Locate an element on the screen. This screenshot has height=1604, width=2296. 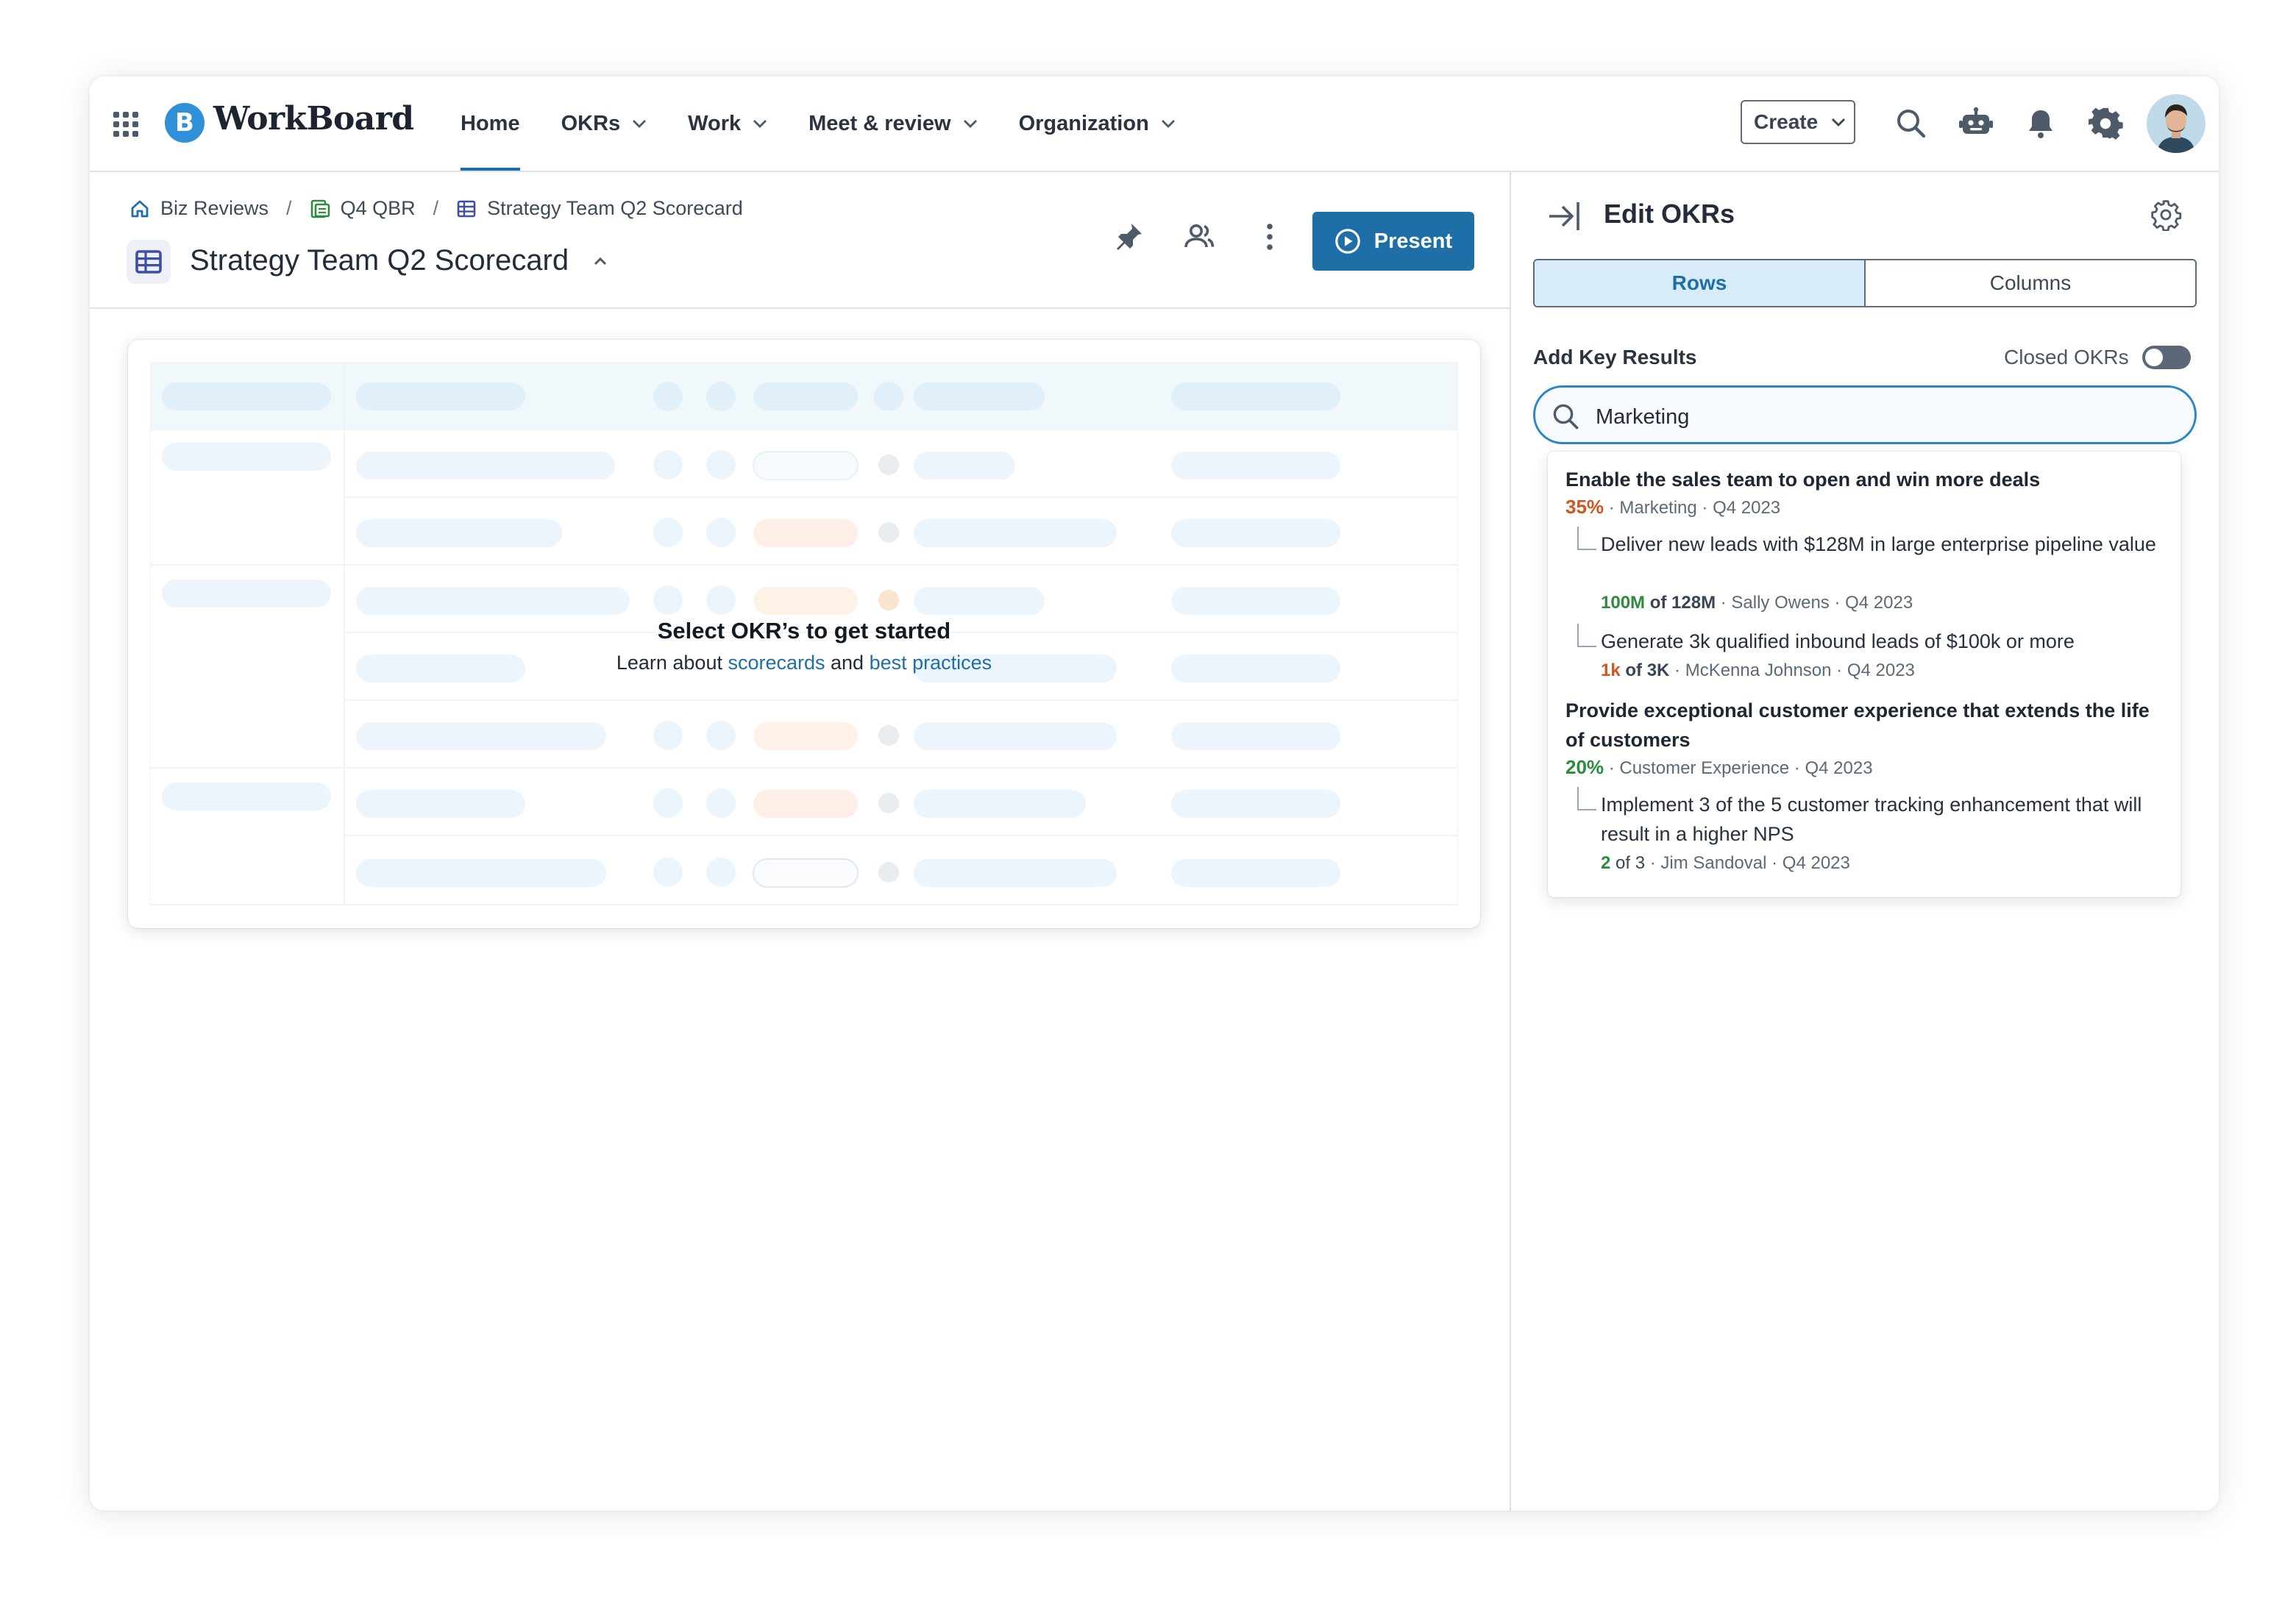
key-result-meta: 2 of 3 · Jim Sandoval · Q4 2023 is located at coordinates (1725, 863).